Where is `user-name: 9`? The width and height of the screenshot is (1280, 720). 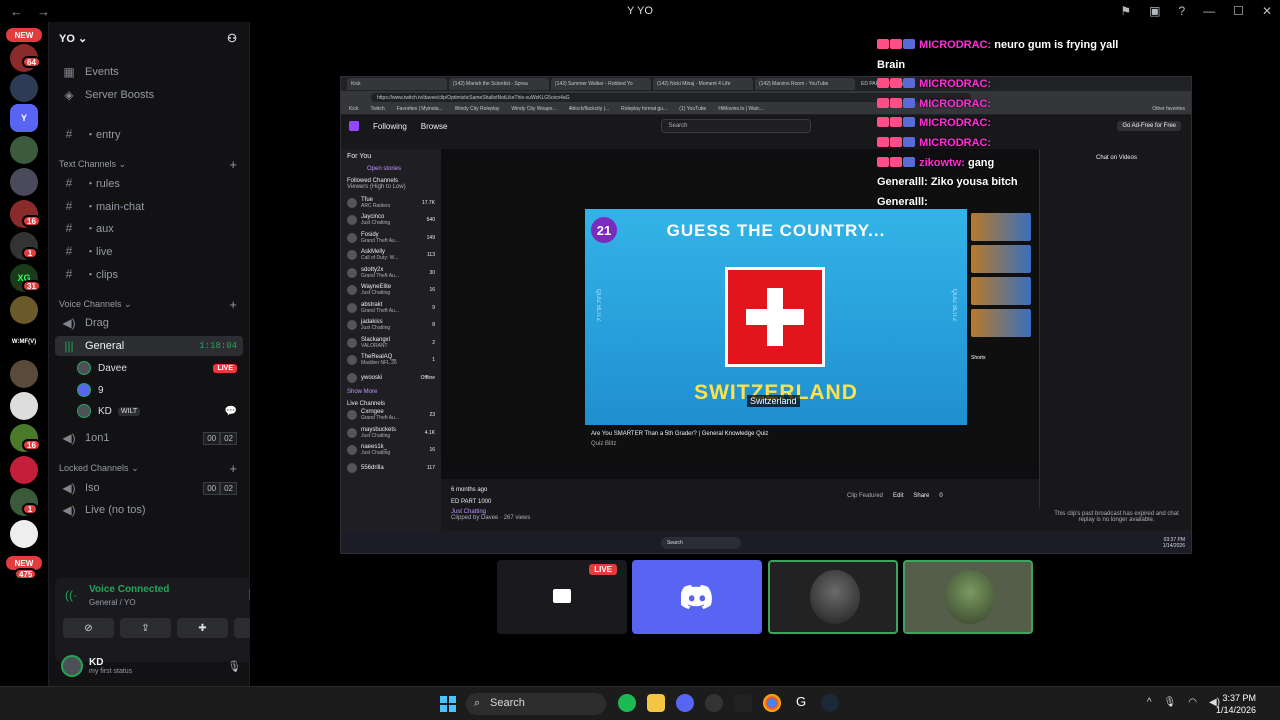
user-name: 9 is located at coordinates (101, 390).